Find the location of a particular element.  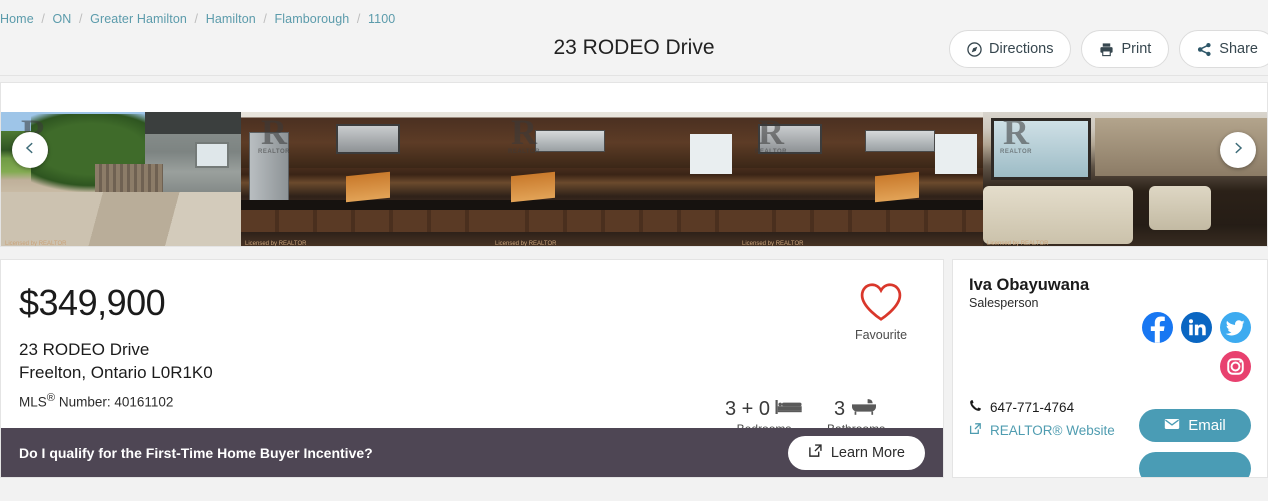

email-label: Email is located at coordinates (1207, 425).